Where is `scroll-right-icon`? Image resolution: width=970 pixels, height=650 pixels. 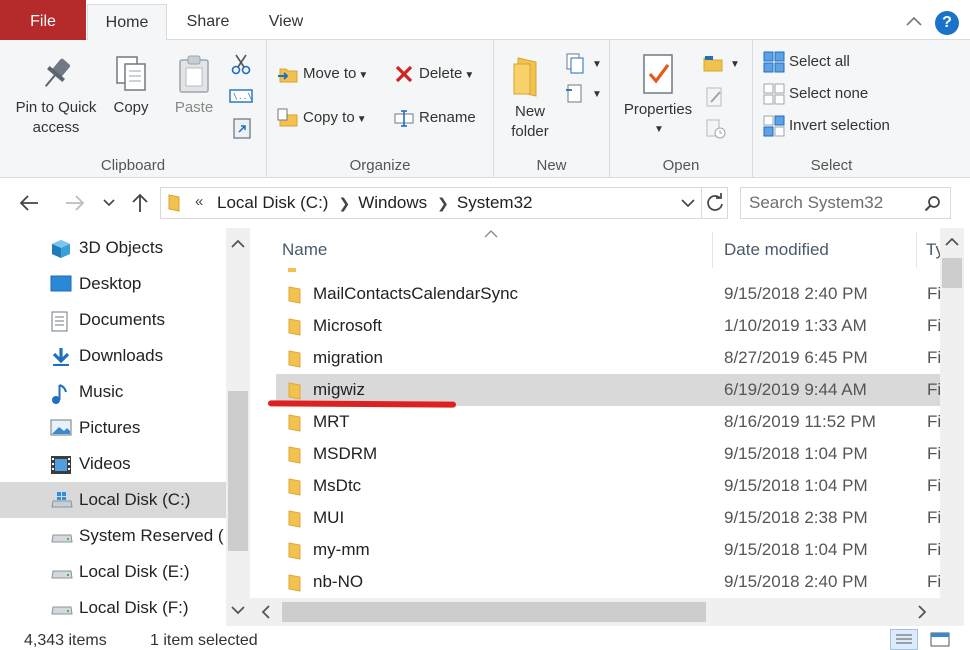
scroll-right-icon is located at coordinates (922, 612).